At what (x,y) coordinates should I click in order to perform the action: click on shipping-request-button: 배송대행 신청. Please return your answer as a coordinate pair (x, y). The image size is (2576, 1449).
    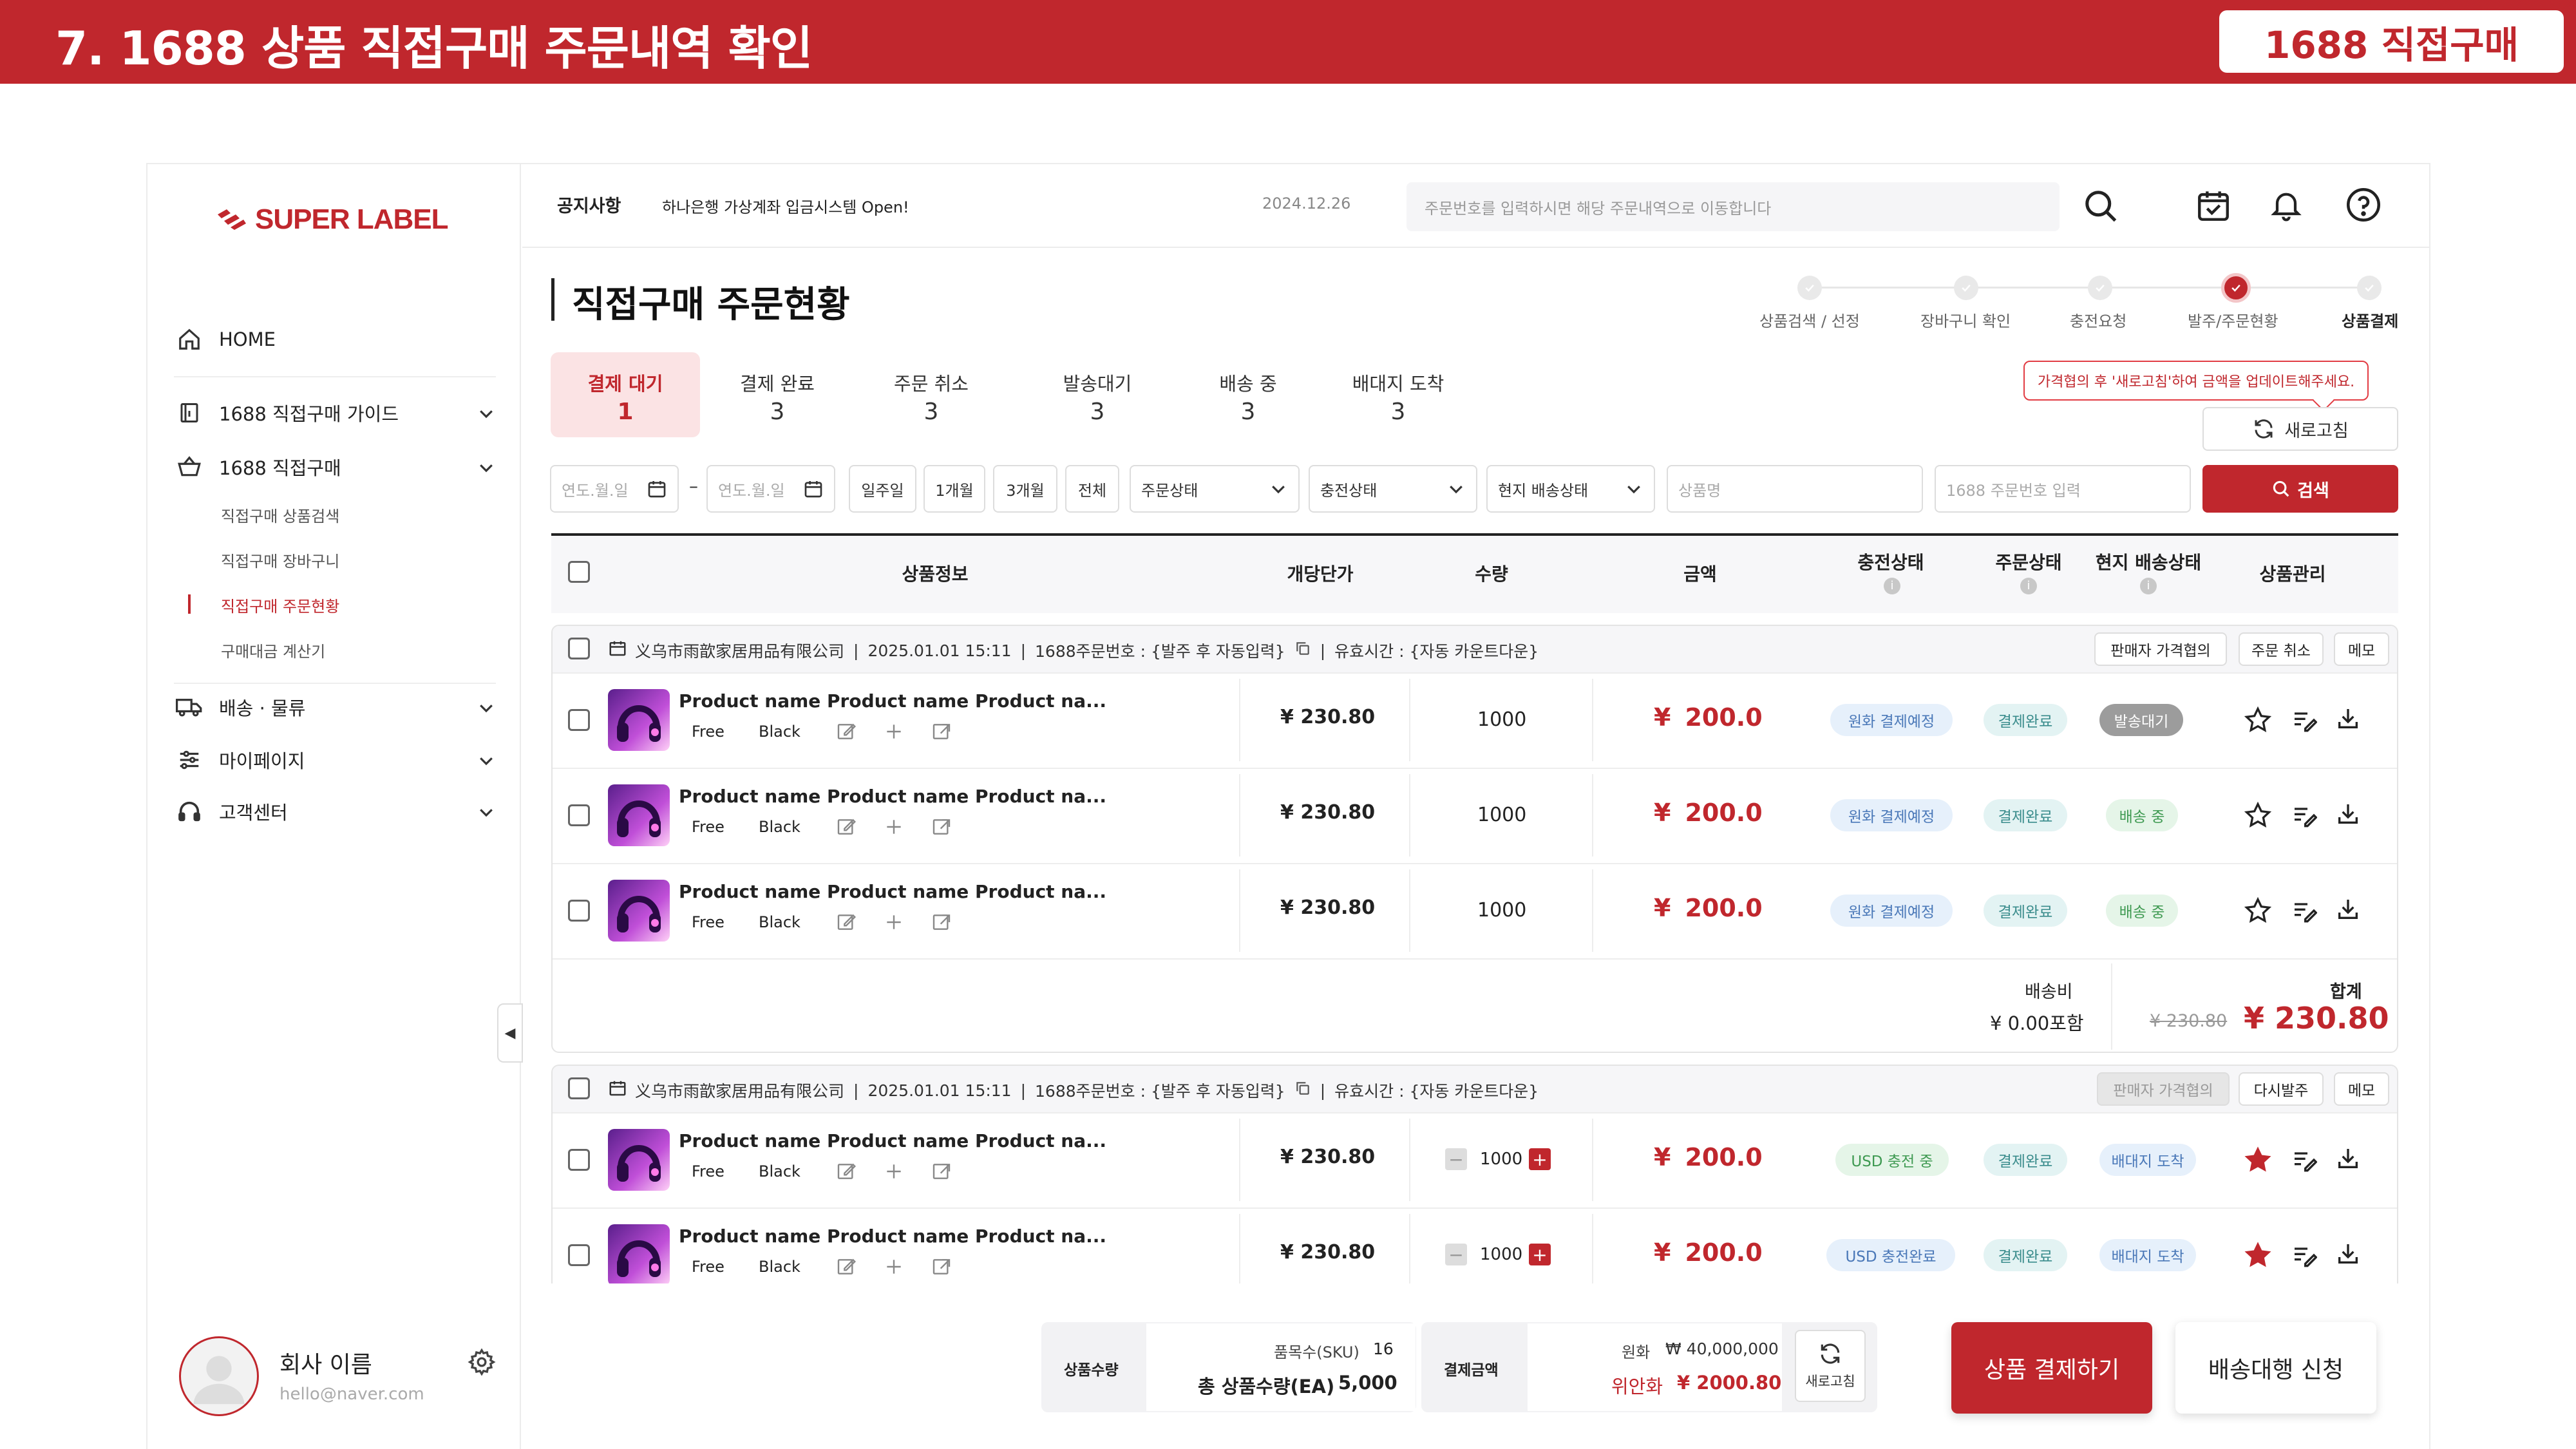
    Looking at the image, I should click on (2275, 1368).